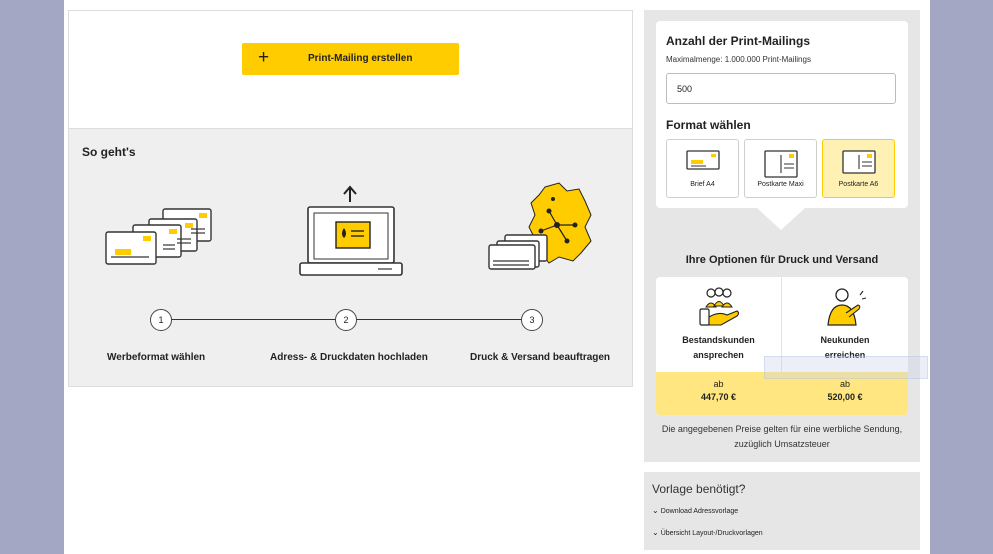 This screenshot has height=554, width=993. Describe the element at coordinates (858, 184) in the screenshot. I see `format-label: Postkarte A6` at that location.